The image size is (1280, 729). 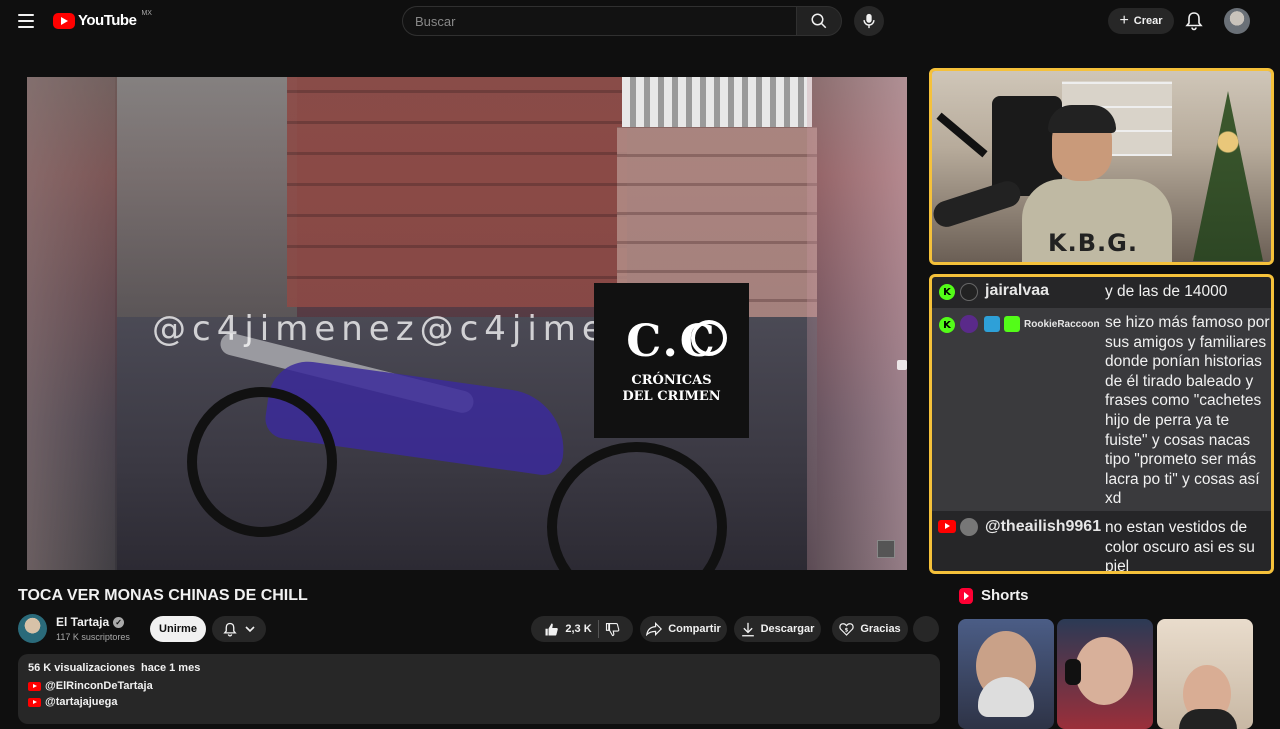 What do you see at coordinates (787, 629) in the screenshot?
I see `download-label: Descargar` at bounding box center [787, 629].